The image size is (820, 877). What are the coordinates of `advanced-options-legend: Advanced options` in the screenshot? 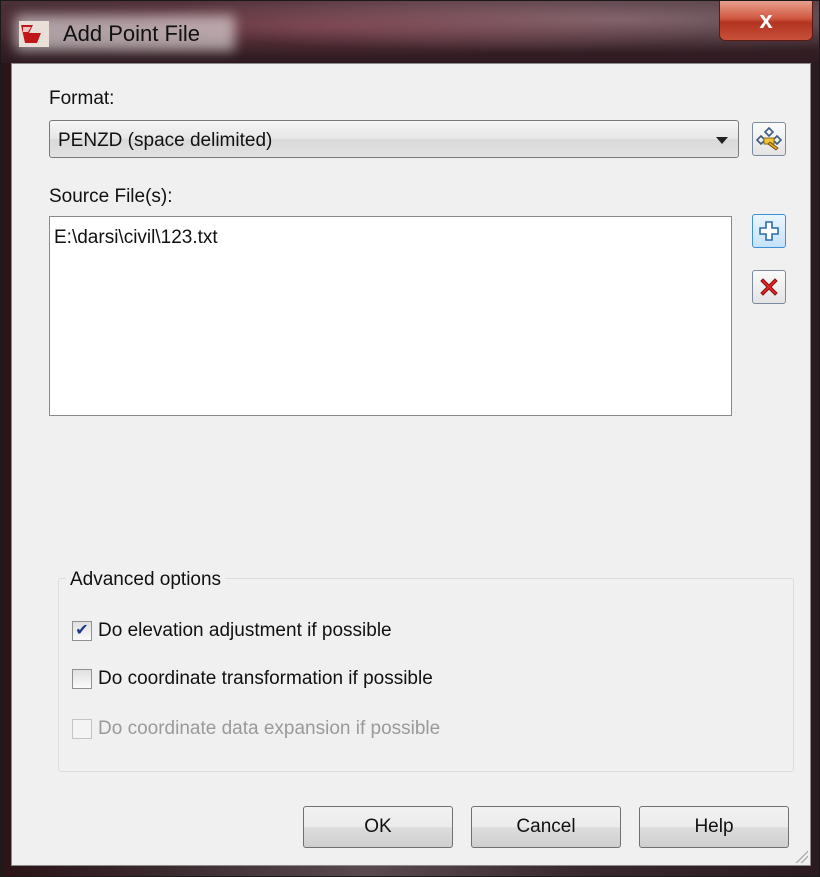 It's located at (146, 580).